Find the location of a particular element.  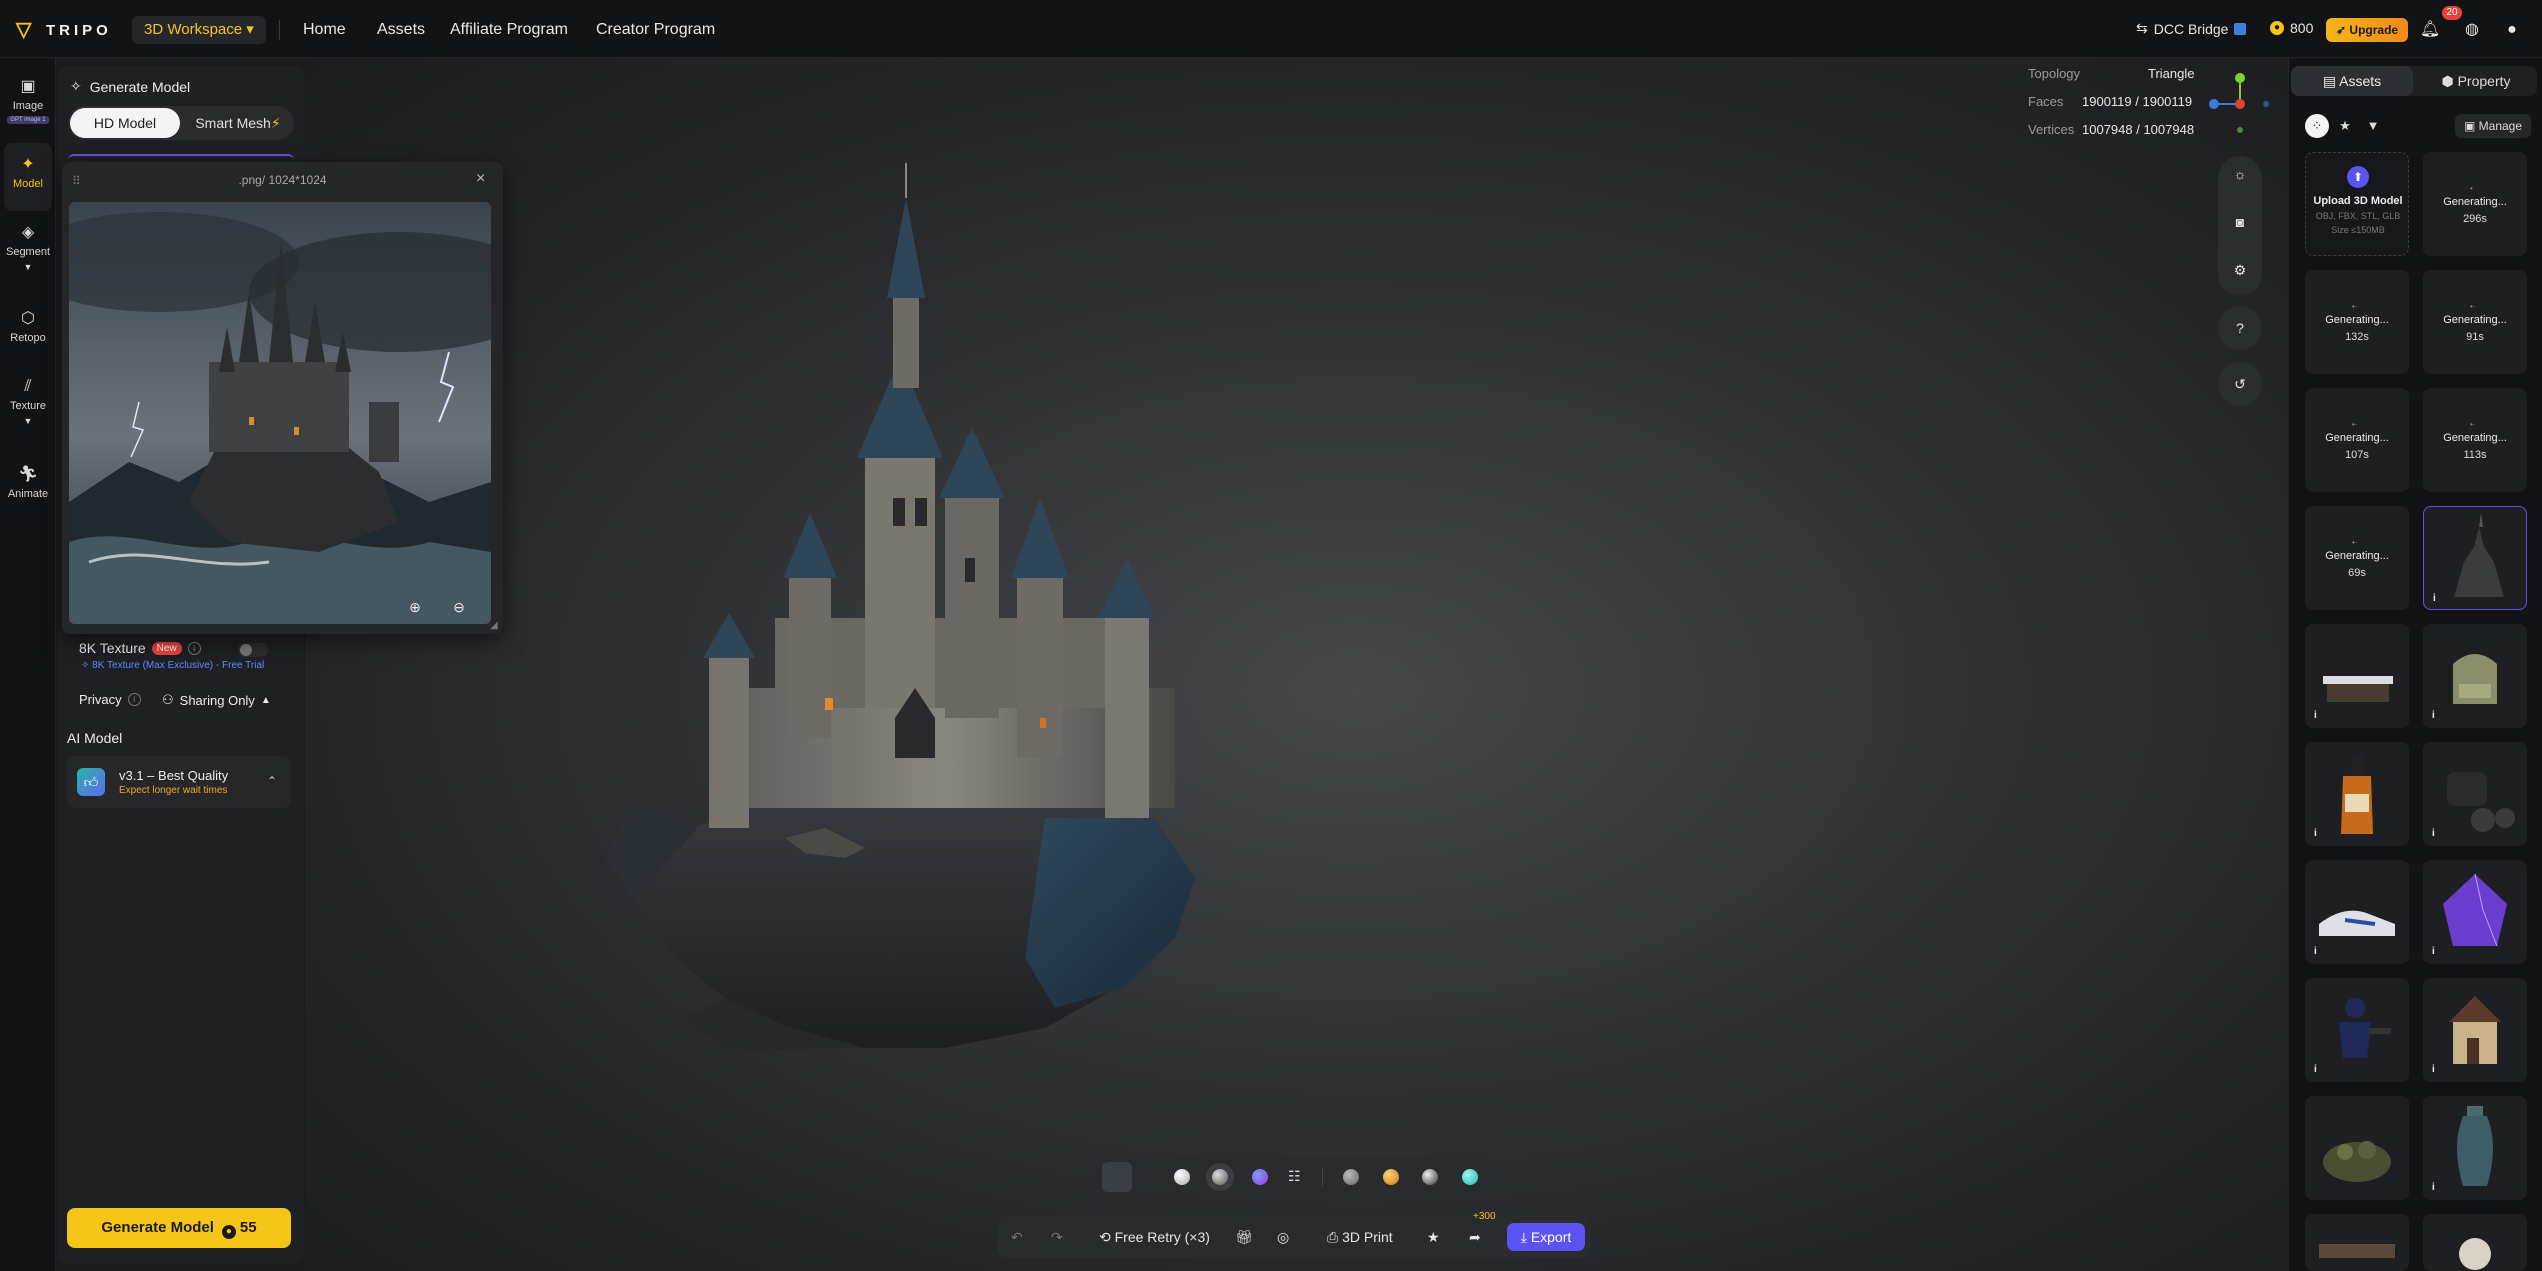

generate-model-button: Generate Model ● 55 is located at coordinates (179, 1228).